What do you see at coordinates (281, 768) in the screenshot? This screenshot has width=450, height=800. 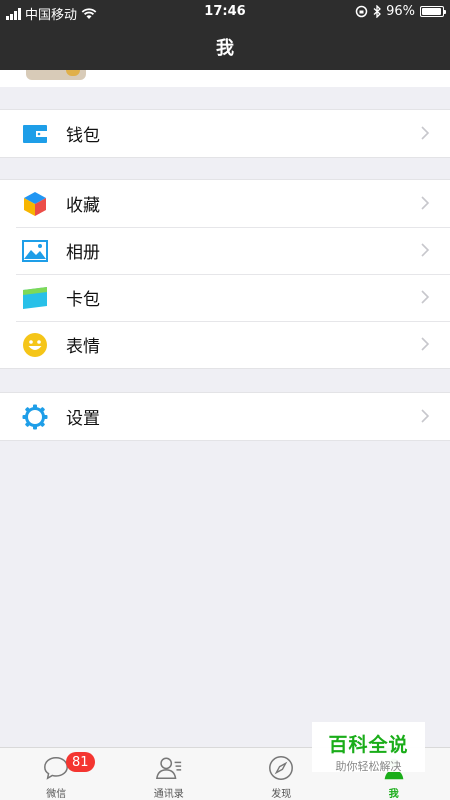 I see `compass-icon` at bounding box center [281, 768].